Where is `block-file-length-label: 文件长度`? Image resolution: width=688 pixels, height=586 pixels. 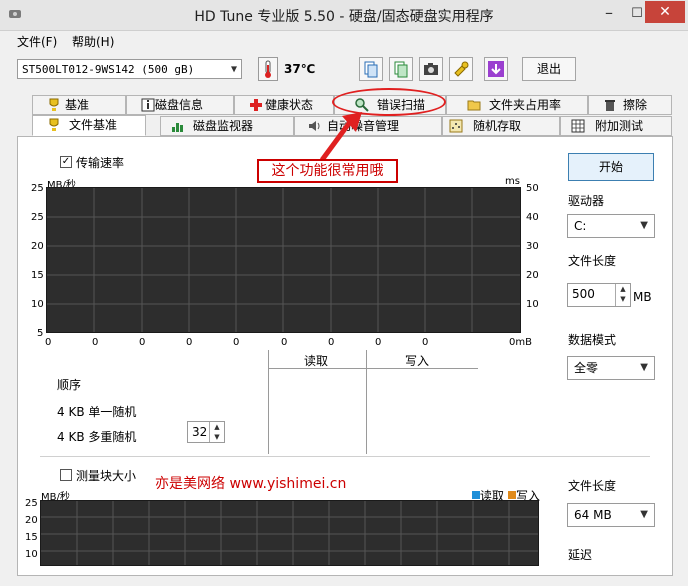 block-file-length-label: 文件长度 is located at coordinates (592, 486).